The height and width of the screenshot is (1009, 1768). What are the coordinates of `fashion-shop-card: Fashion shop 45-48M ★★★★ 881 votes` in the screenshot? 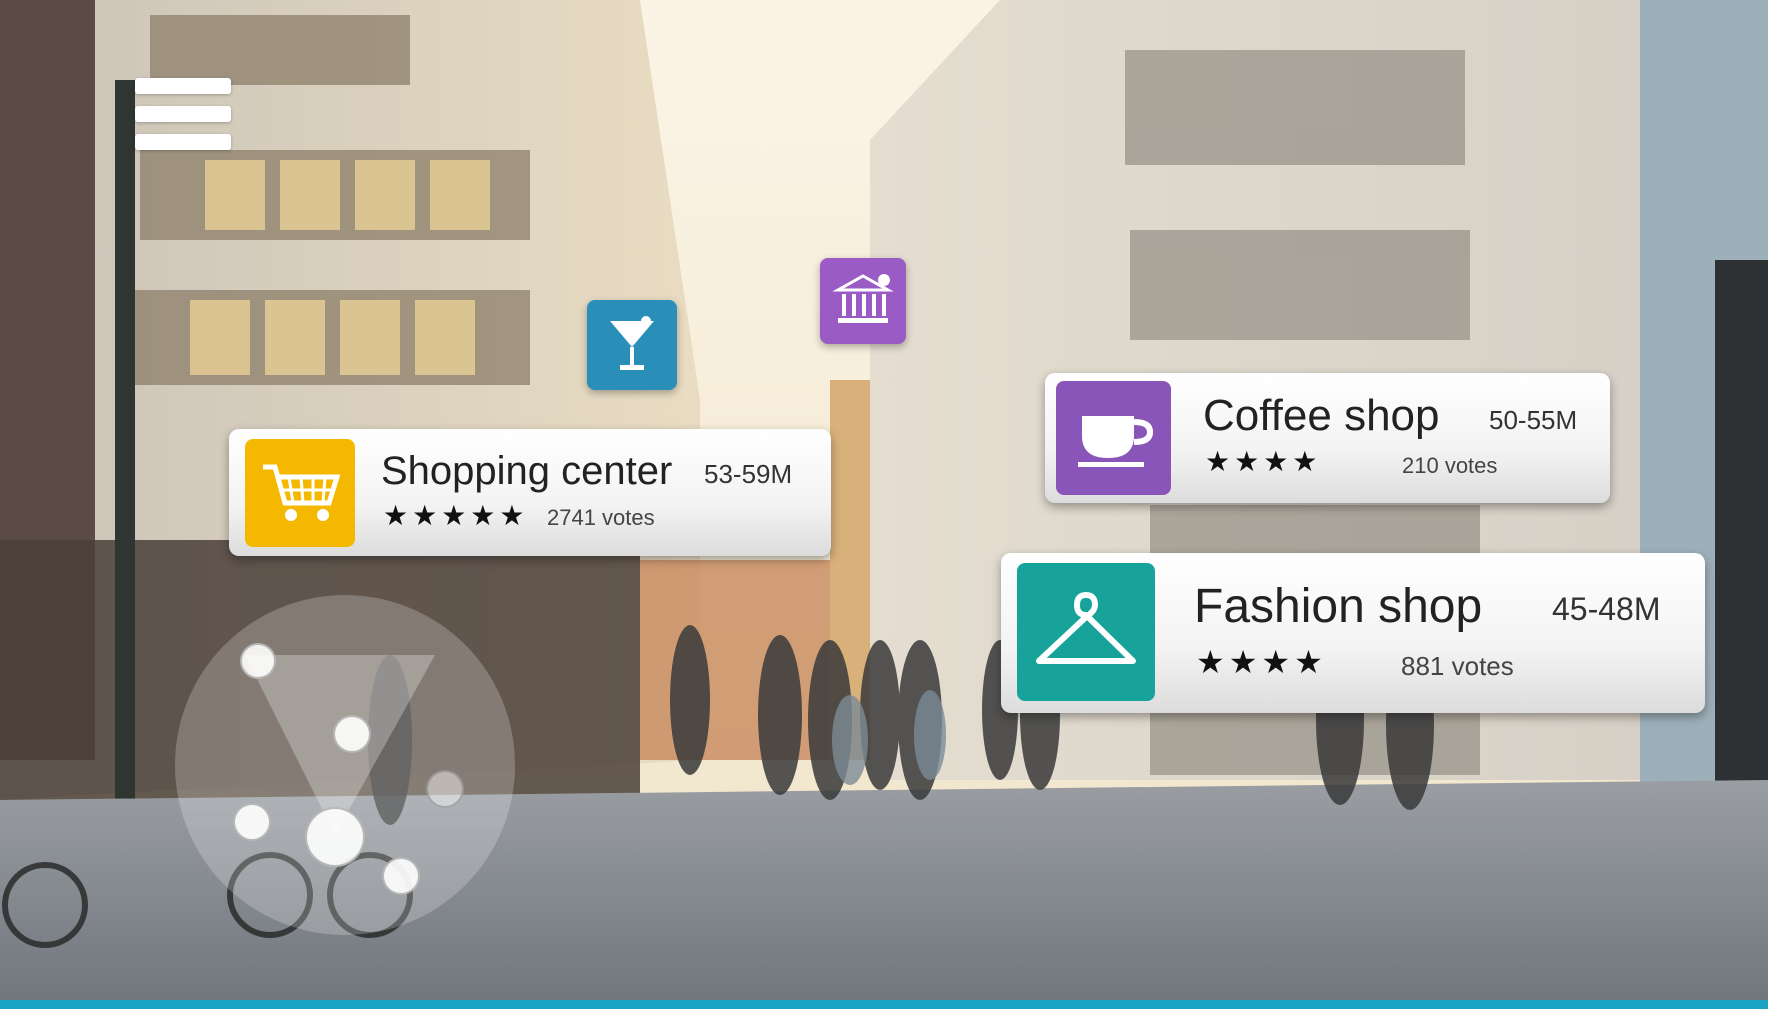 It's located at (1353, 633).